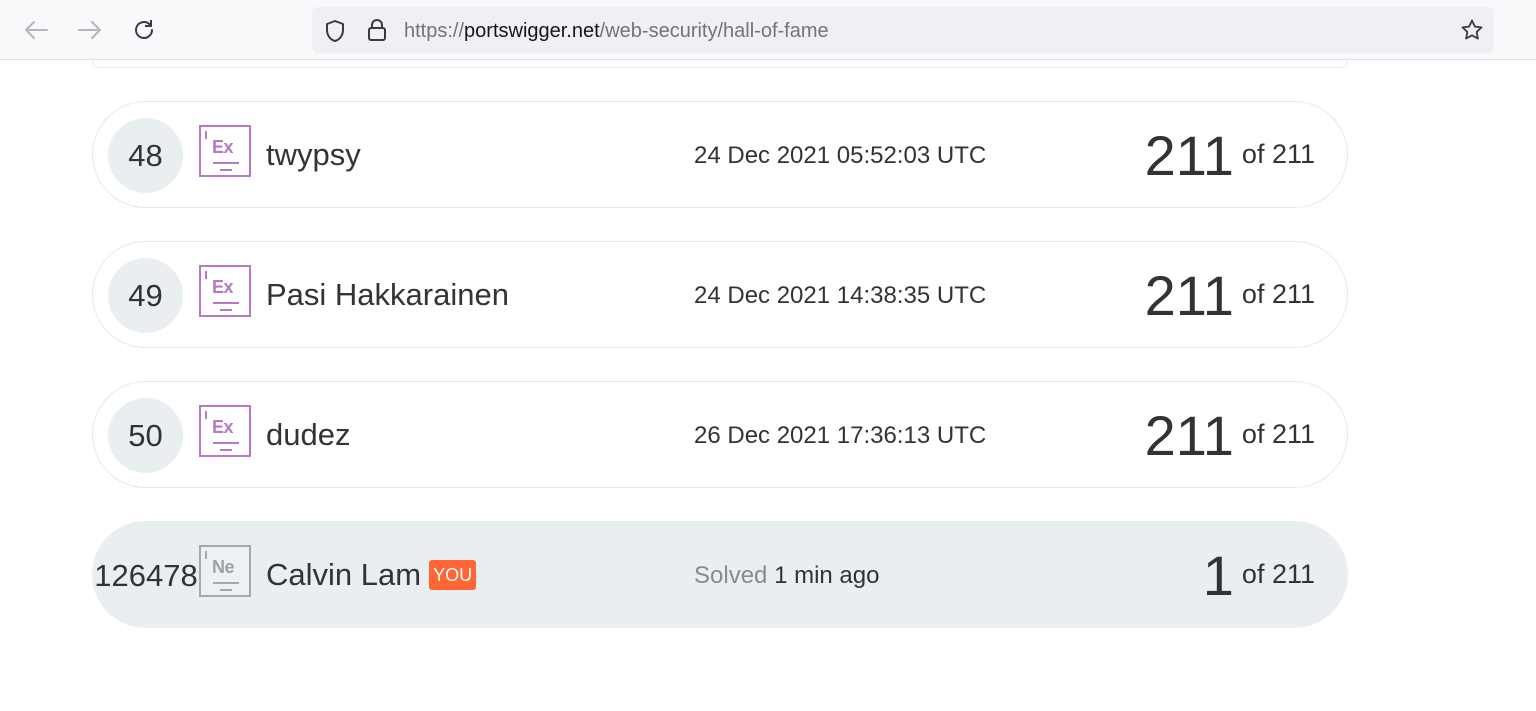 The height and width of the screenshot is (711, 1536). Describe the element at coordinates (223, 567) in the screenshot. I see `badge-symbol: Ne` at that location.